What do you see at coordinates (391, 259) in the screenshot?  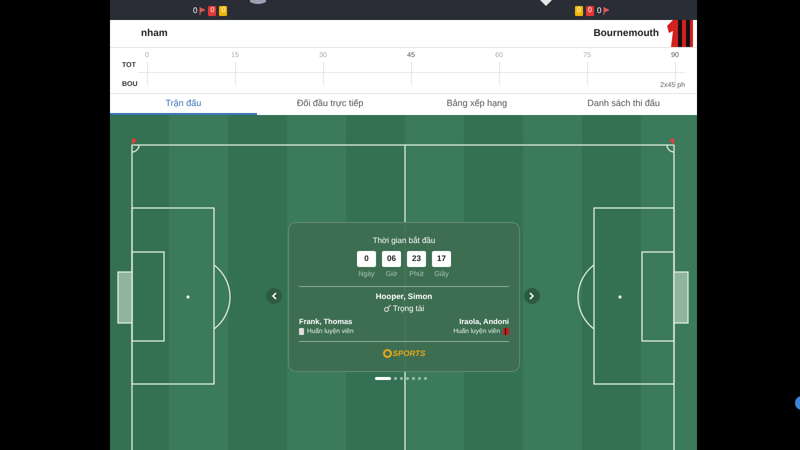 I see `countdown-value: 06` at bounding box center [391, 259].